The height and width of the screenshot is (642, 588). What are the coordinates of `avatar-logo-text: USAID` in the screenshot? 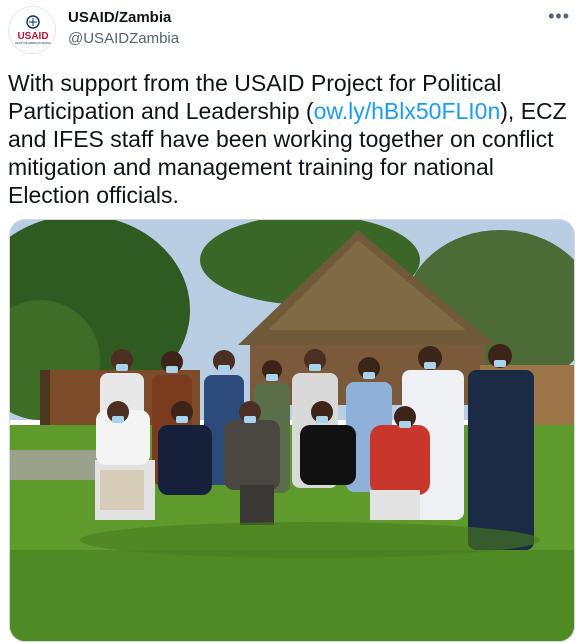 It's located at (32, 36).